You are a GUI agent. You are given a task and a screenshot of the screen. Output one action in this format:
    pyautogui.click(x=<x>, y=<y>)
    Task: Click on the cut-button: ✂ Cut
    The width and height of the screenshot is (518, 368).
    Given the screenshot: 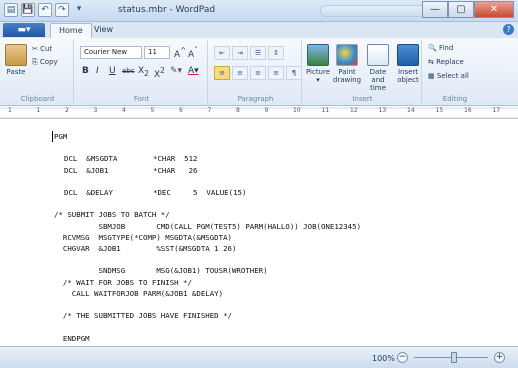 What is the action you would take?
    pyautogui.click(x=42, y=49)
    